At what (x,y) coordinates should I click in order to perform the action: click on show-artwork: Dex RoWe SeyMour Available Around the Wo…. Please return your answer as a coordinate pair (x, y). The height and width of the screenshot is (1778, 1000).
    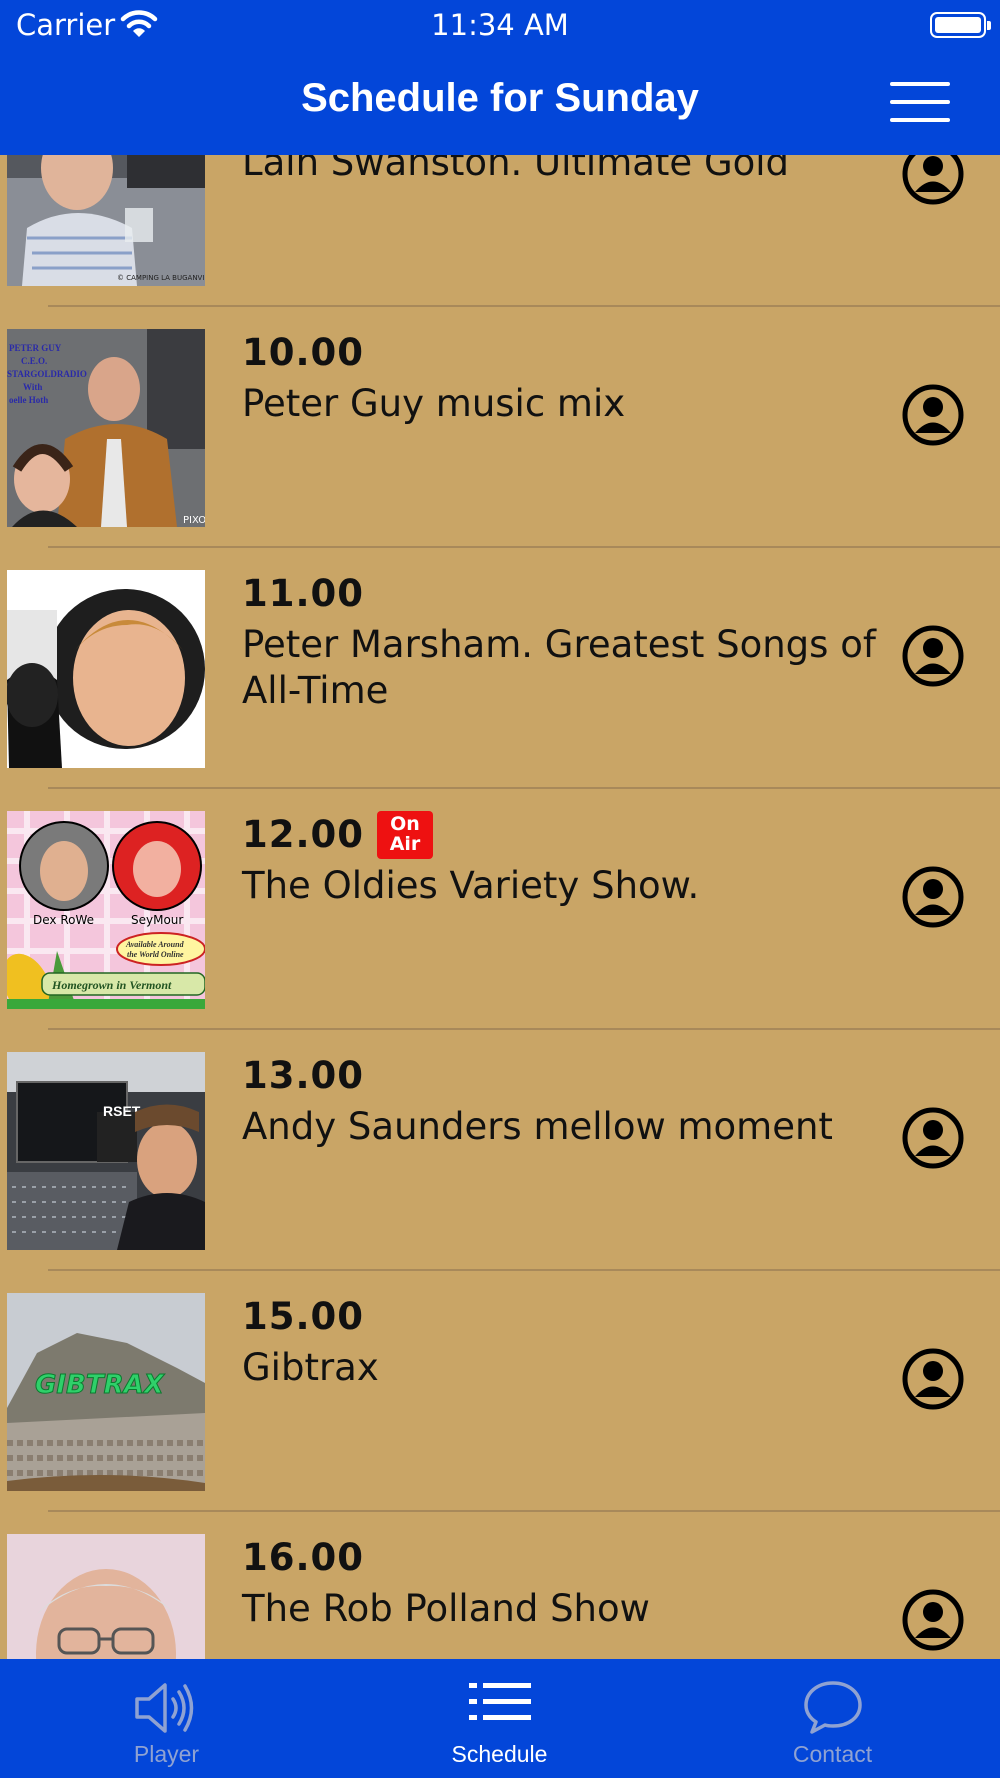
    Looking at the image, I should click on (106, 910).